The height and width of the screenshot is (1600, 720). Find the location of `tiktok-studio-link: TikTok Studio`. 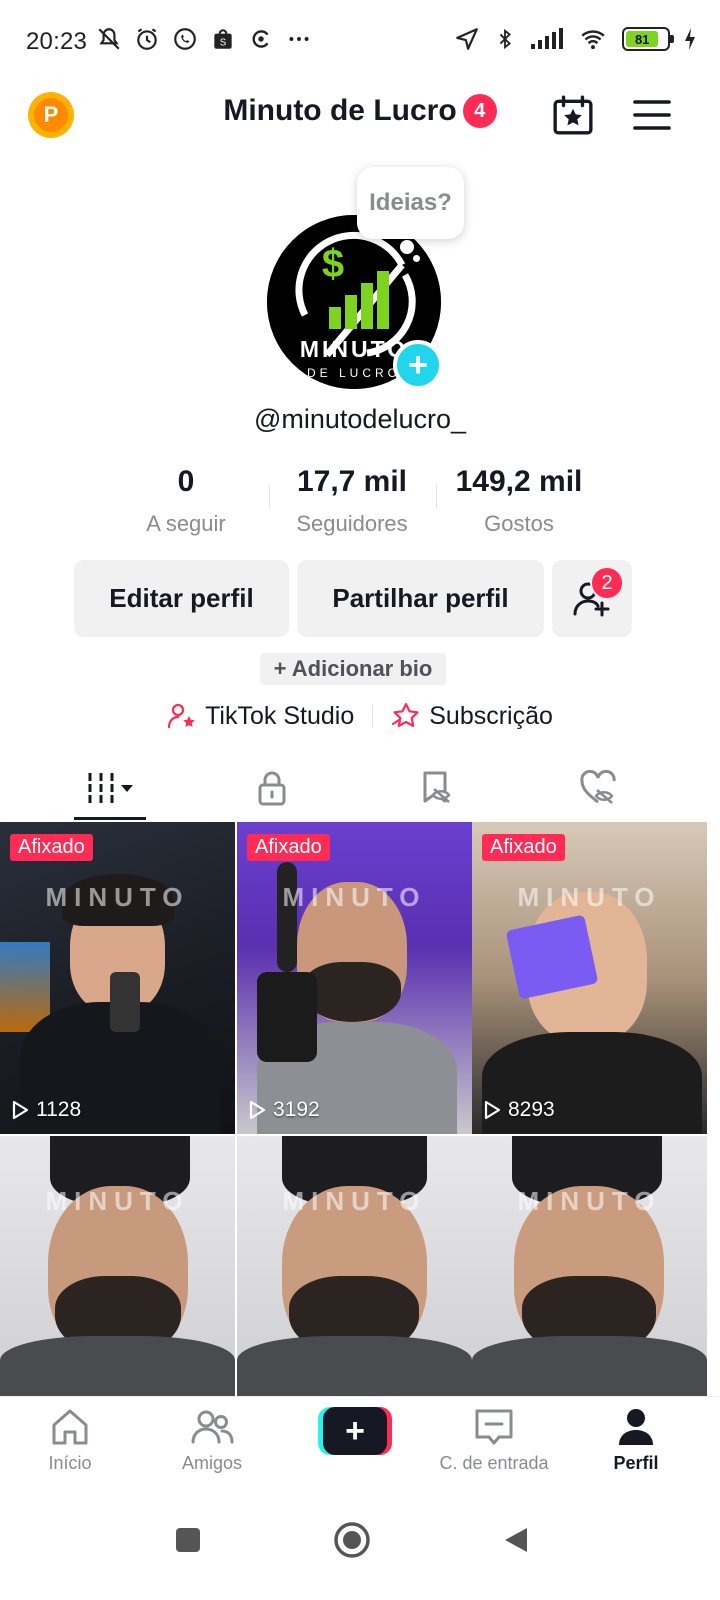

tiktok-studio-link: TikTok Studio is located at coordinates (260, 716).